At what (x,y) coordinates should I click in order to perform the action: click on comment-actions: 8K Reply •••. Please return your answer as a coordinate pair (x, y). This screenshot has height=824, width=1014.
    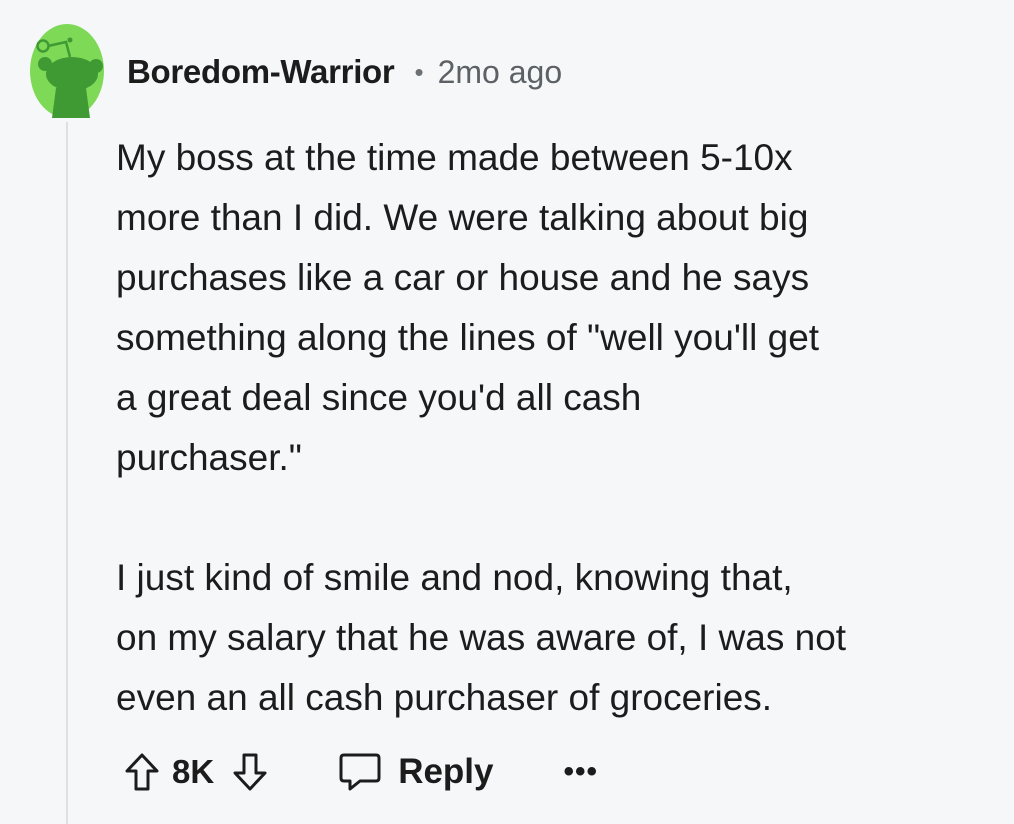
    Looking at the image, I should click on (361, 772).